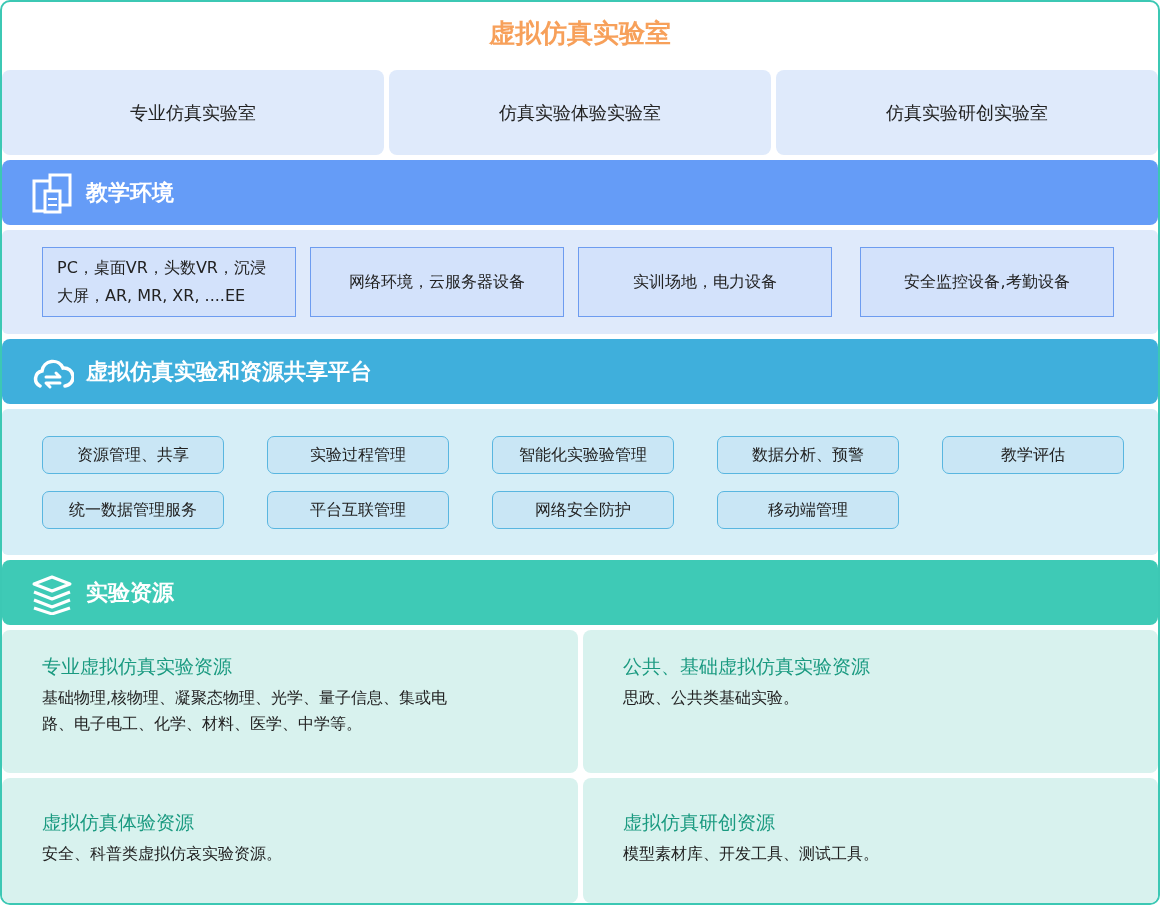  I want to click on function-tag: 实验过程管理, so click(358, 454).